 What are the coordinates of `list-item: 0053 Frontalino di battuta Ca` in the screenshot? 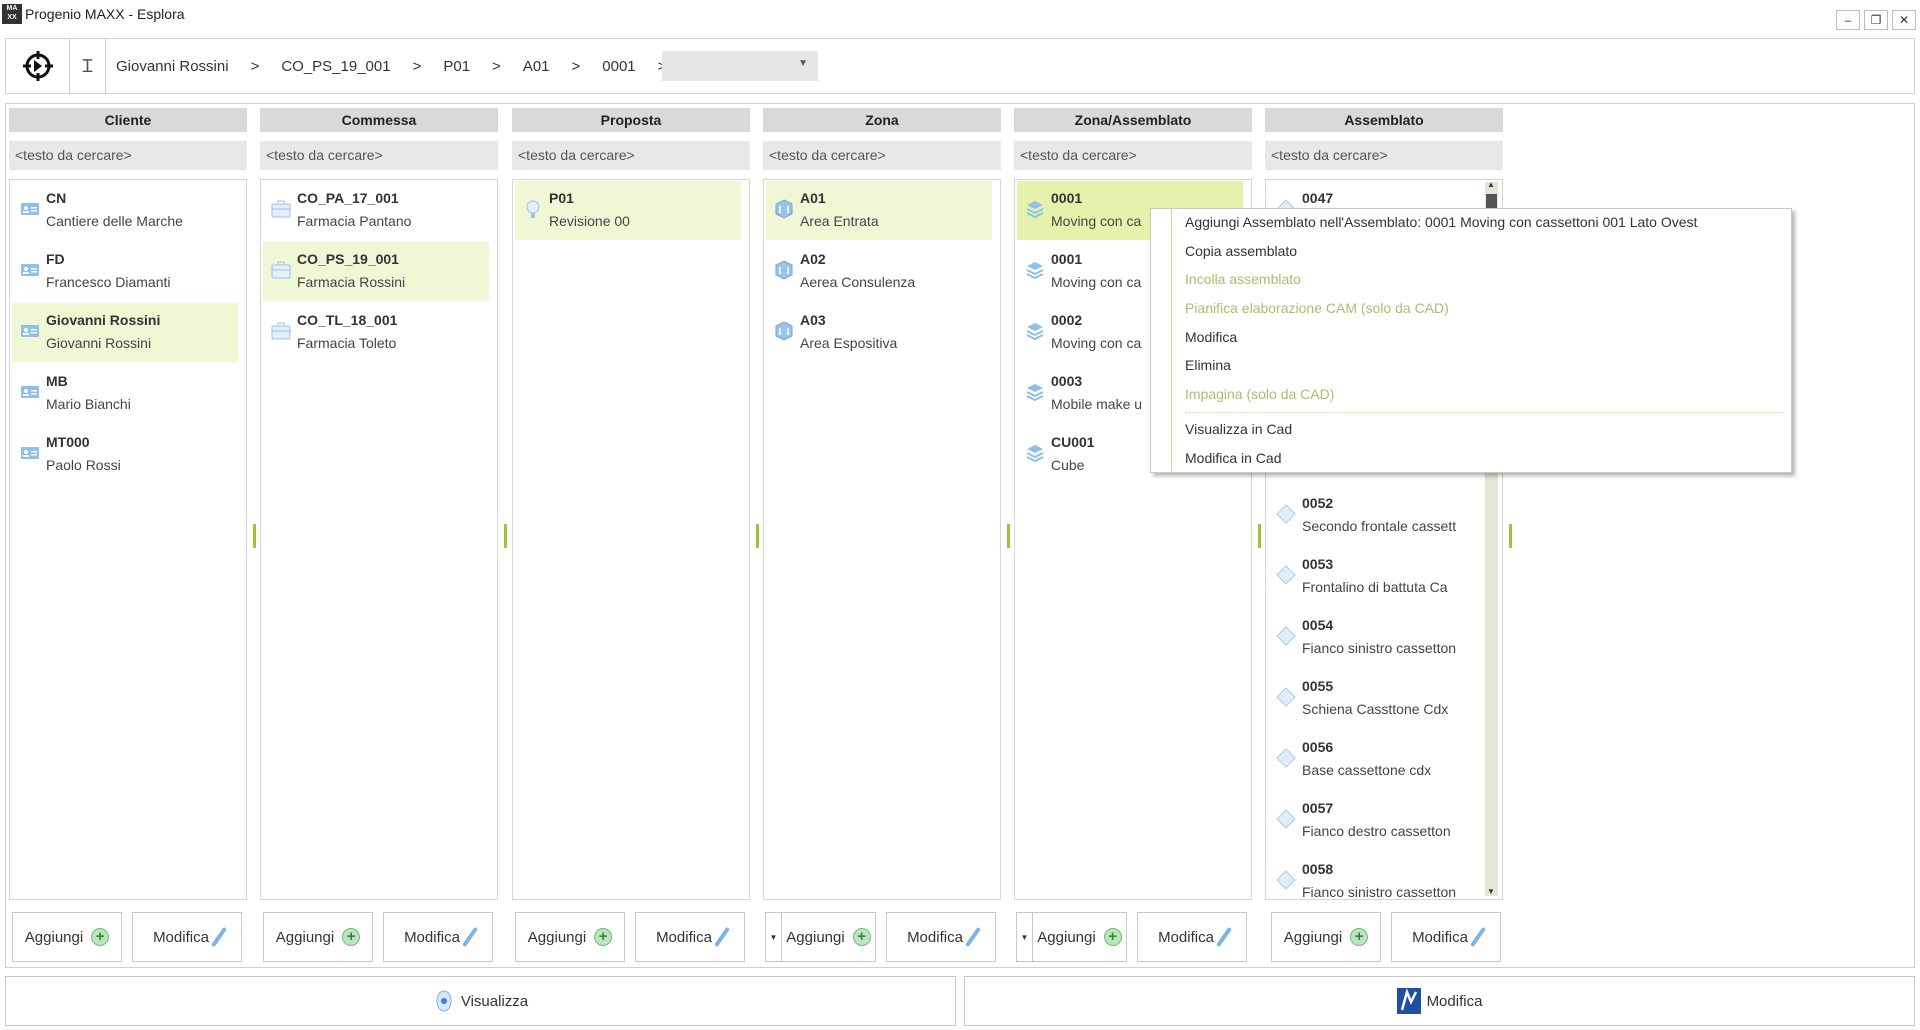 It's located at (1373, 576).